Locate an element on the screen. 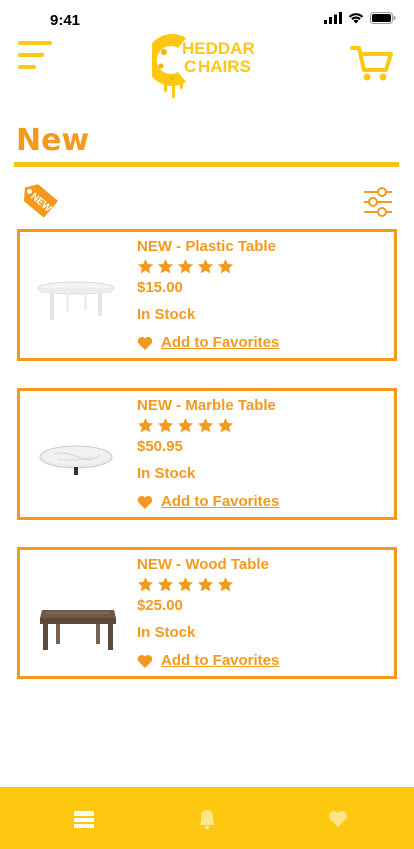  new-tag-icon: NEW is located at coordinates (41, 201).